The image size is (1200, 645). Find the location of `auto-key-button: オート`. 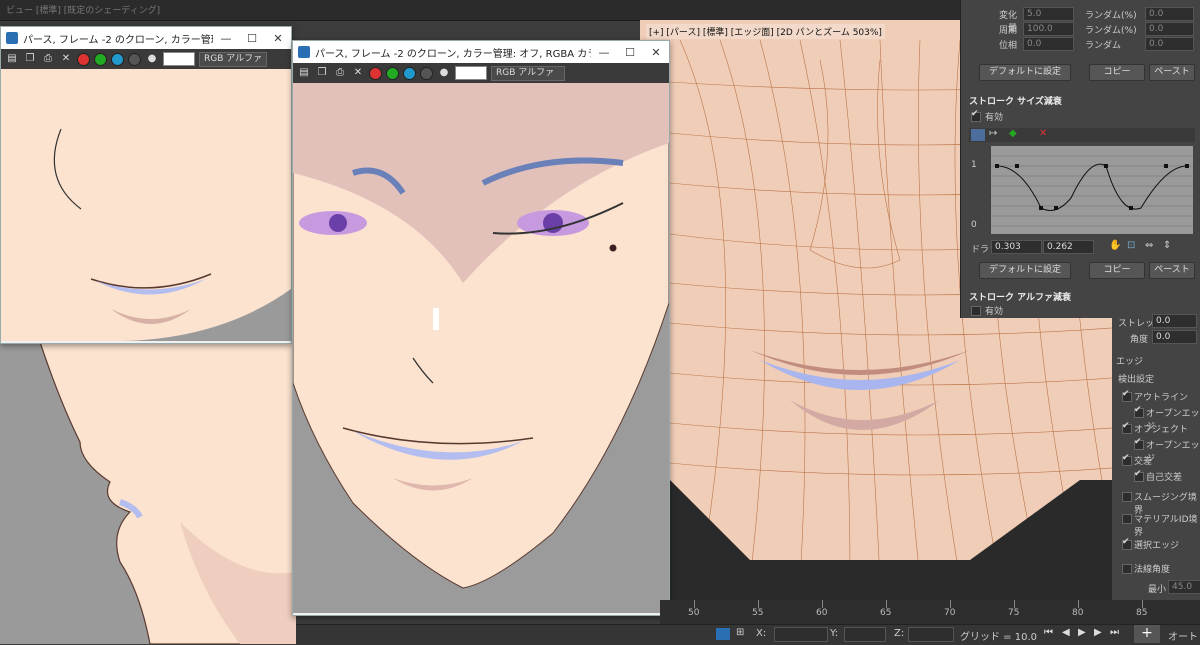

auto-key-button: オート is located at coordinates (1183, 635).